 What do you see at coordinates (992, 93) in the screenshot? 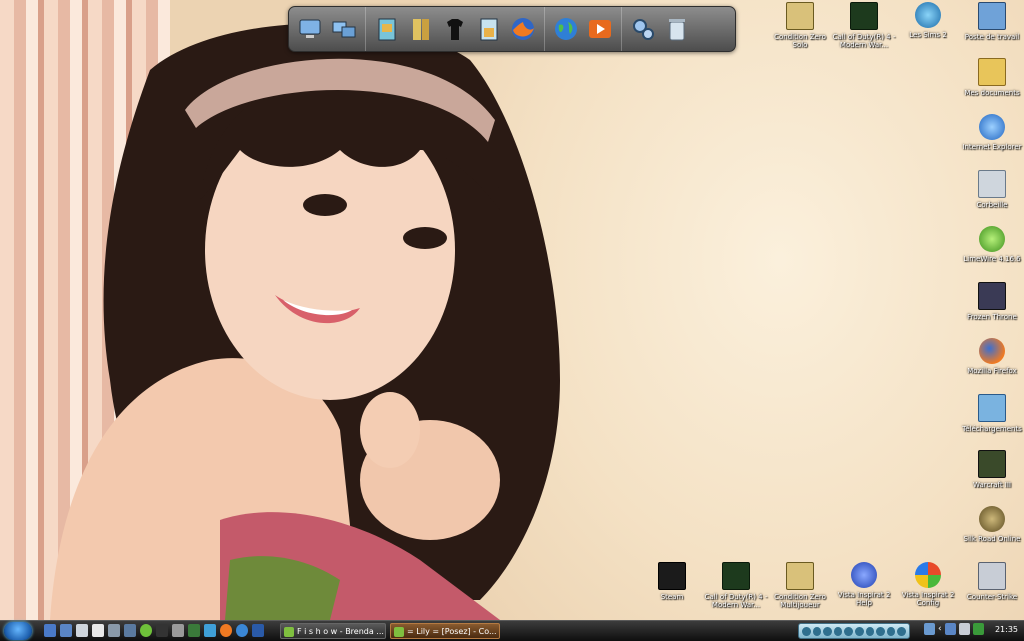
I see `desktop-icon-label: Mes documents` at bounding box center [992, 93].